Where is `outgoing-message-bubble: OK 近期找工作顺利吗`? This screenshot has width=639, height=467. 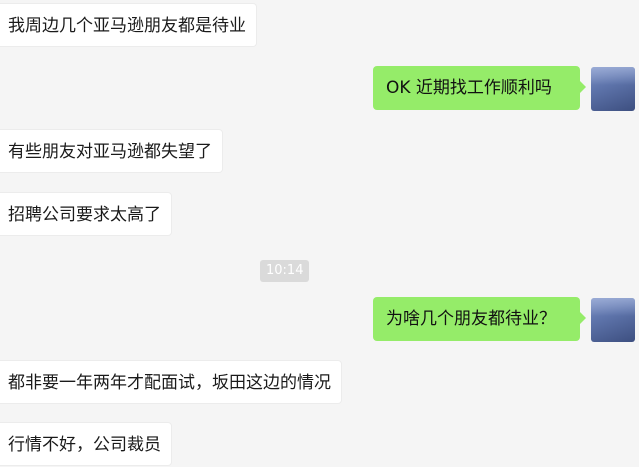
outgoing-message-bubble: OK 近期找工作顺利吗 is located at coordinates (479, 88).